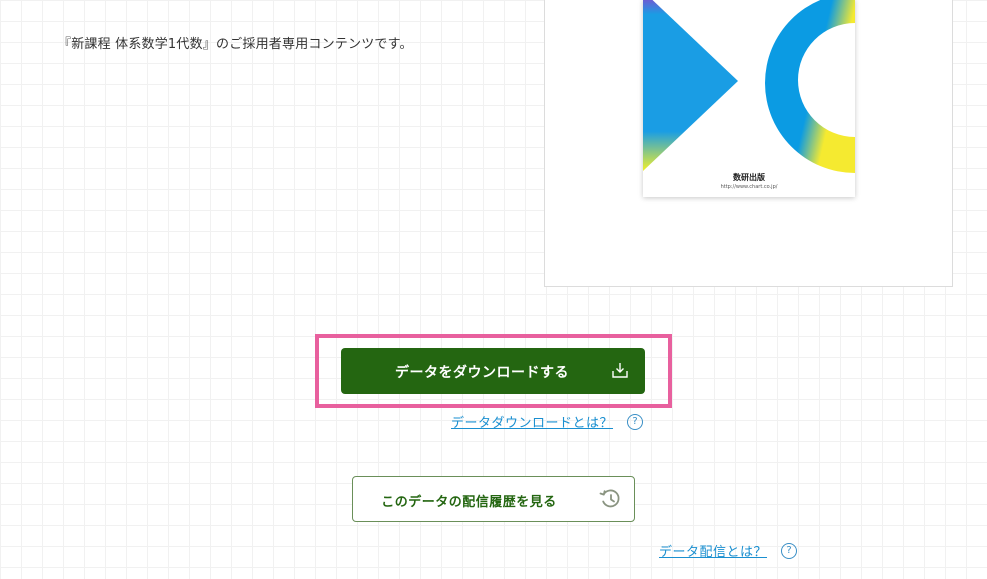 This screenshot has height=579, width=987. I want to click on data-distribution-help-link: データ配信とは？ ?, so click(728, 550).